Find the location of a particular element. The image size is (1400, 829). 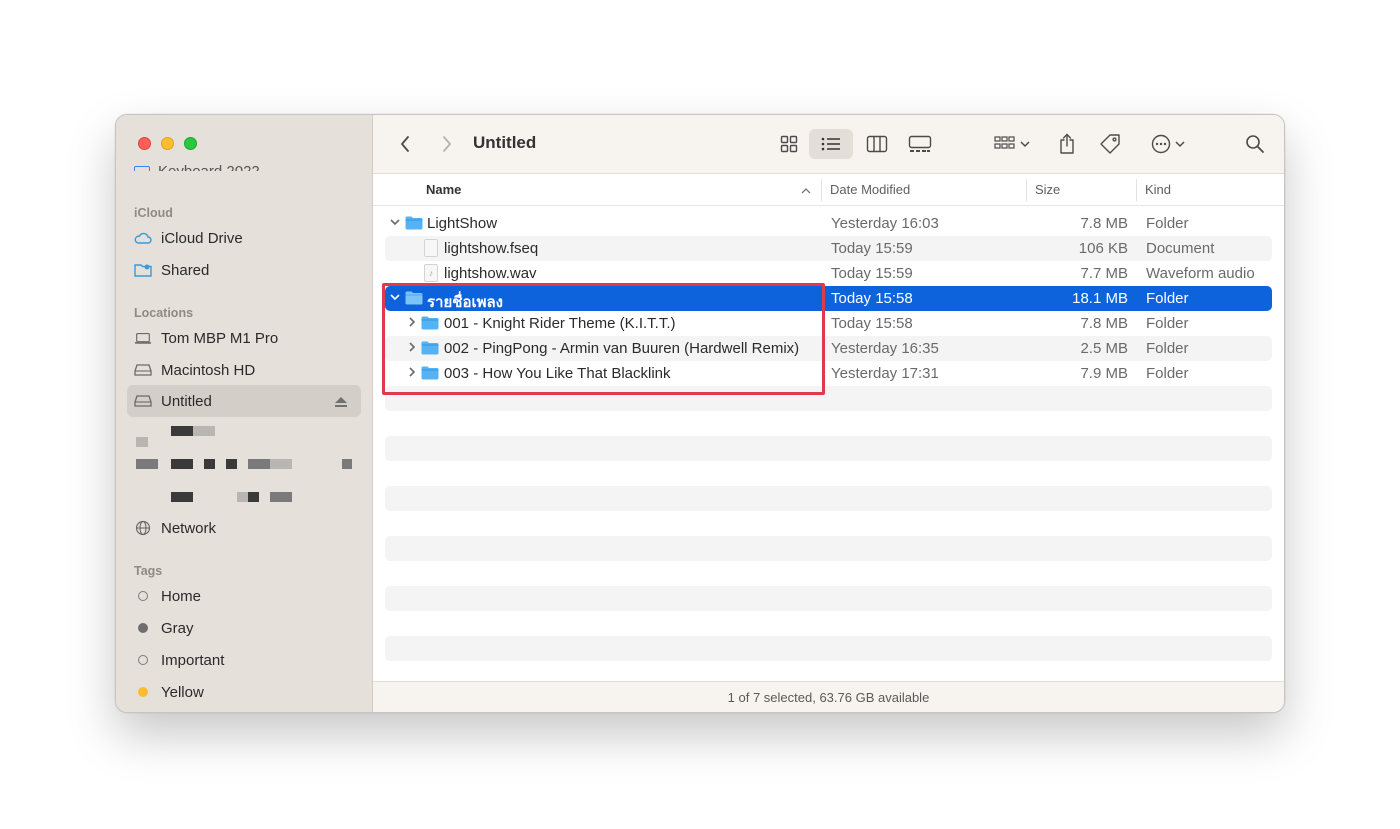

sidebar-tag-yellow: Yellow is located at coordinates (169, 692).